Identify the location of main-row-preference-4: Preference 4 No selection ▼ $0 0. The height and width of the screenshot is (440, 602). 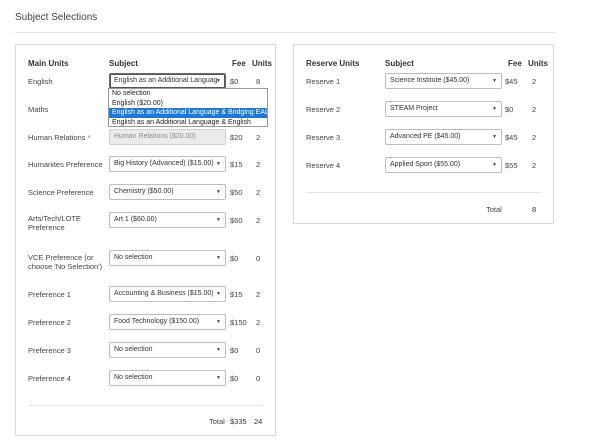
(145, 381).